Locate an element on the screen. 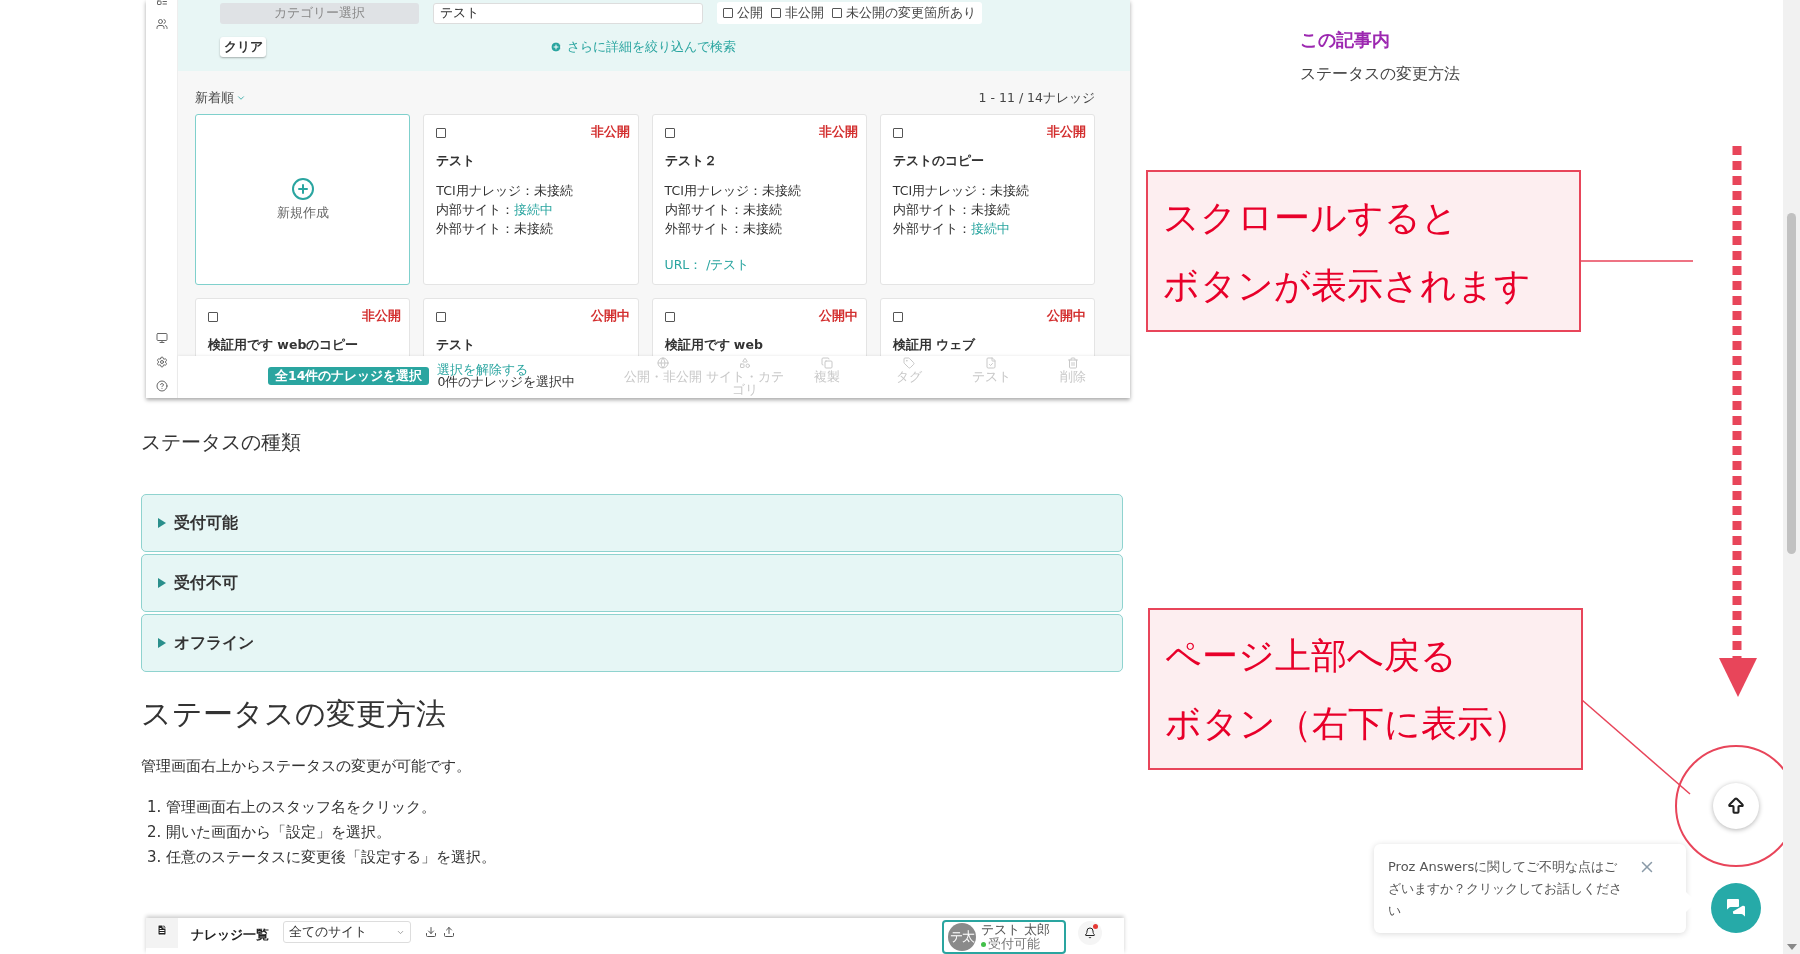 The image size is (1800, 954). document-icon is located at coordinates (162, 930).